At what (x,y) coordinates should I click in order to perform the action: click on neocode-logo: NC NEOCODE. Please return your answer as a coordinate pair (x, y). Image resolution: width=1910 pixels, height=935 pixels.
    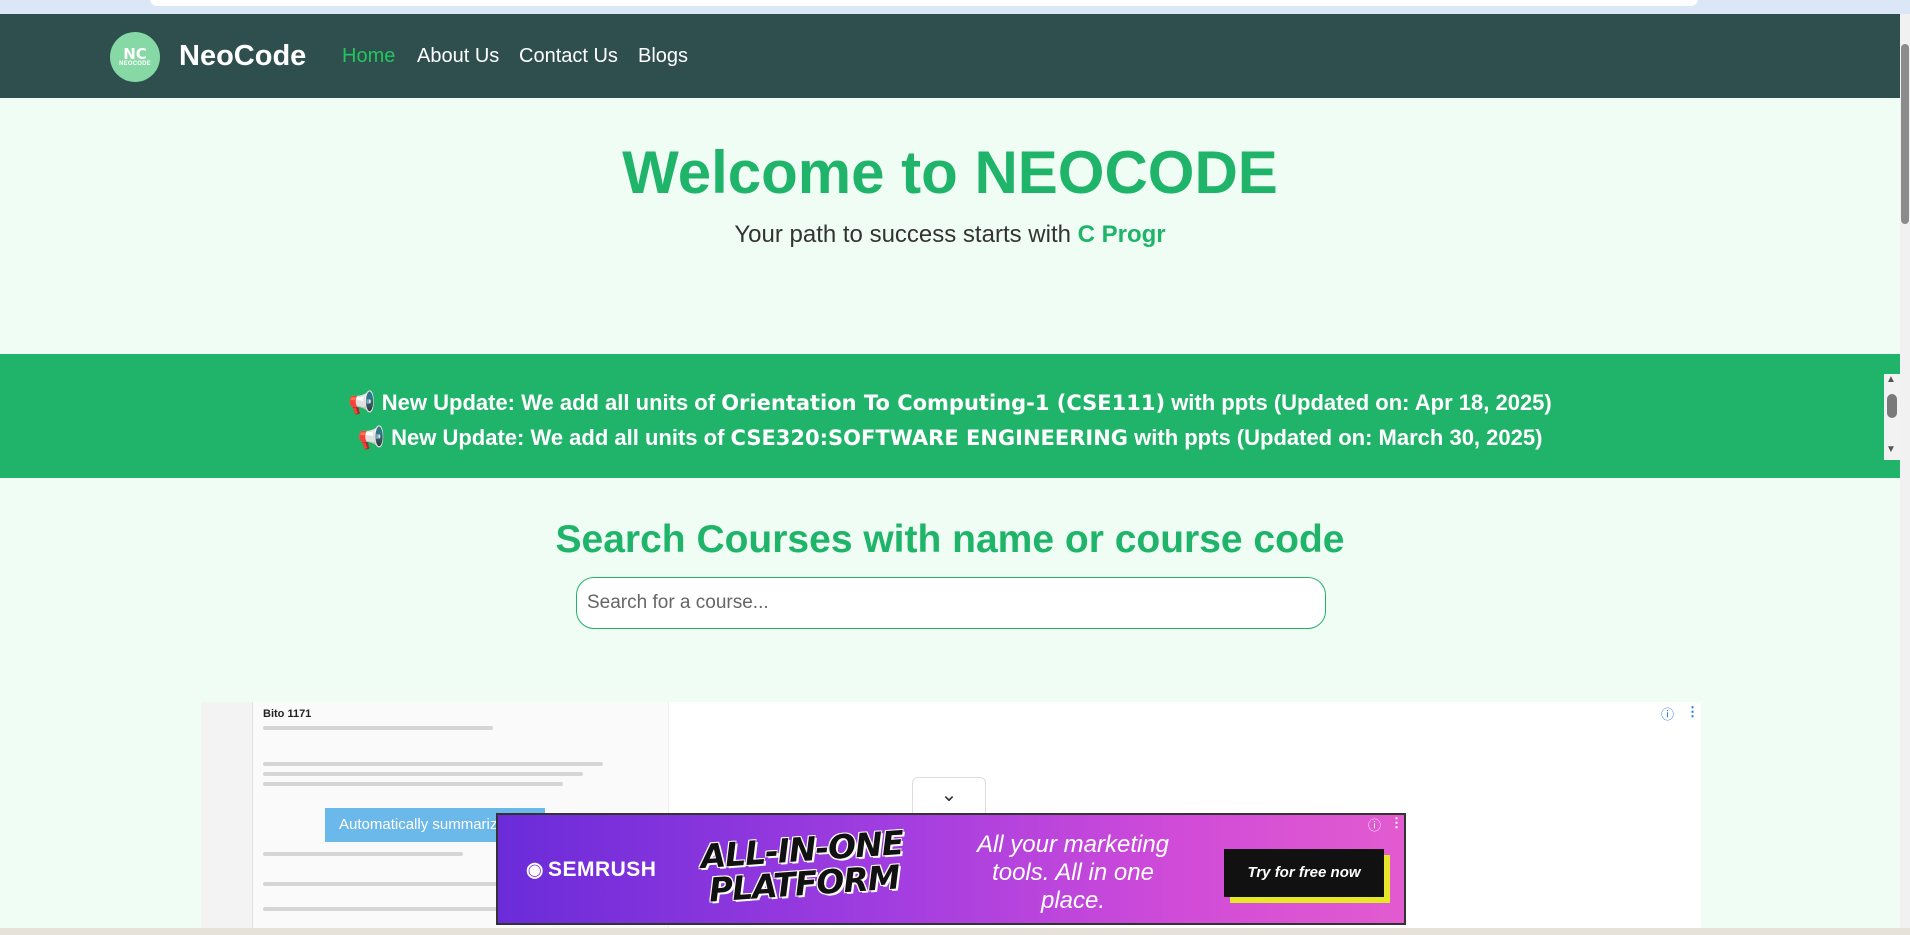
    Looking at the image, I should click on (135, 57).